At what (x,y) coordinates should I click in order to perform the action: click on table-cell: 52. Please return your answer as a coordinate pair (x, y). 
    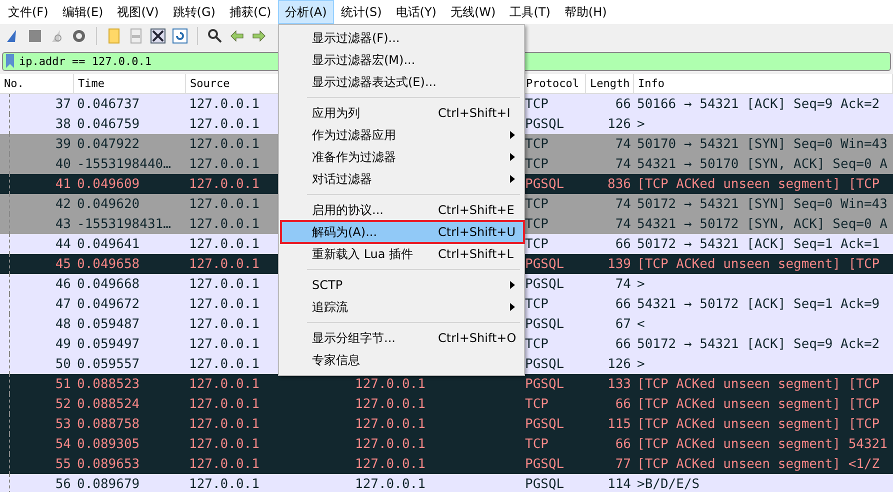
    Looking at the image, I should click on (63, 404).